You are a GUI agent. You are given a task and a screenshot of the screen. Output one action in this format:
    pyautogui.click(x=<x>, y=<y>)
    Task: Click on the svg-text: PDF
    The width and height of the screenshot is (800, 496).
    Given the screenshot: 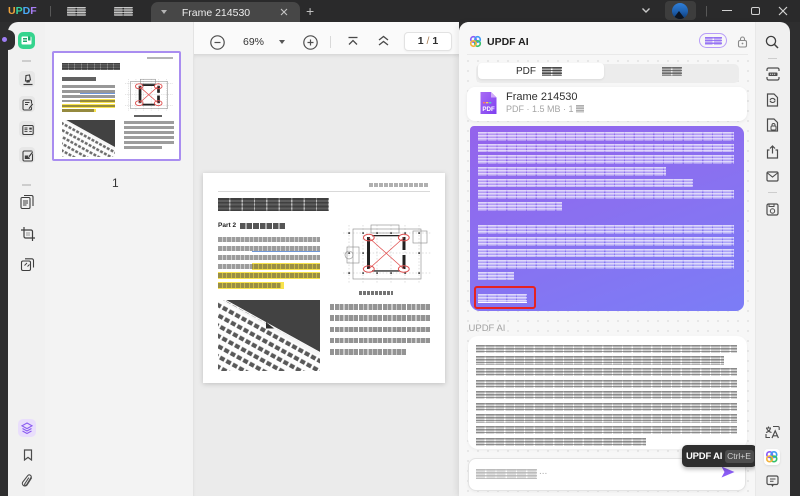 What is the action you would take?
    pyautogui.click(x=488, y=109)
    